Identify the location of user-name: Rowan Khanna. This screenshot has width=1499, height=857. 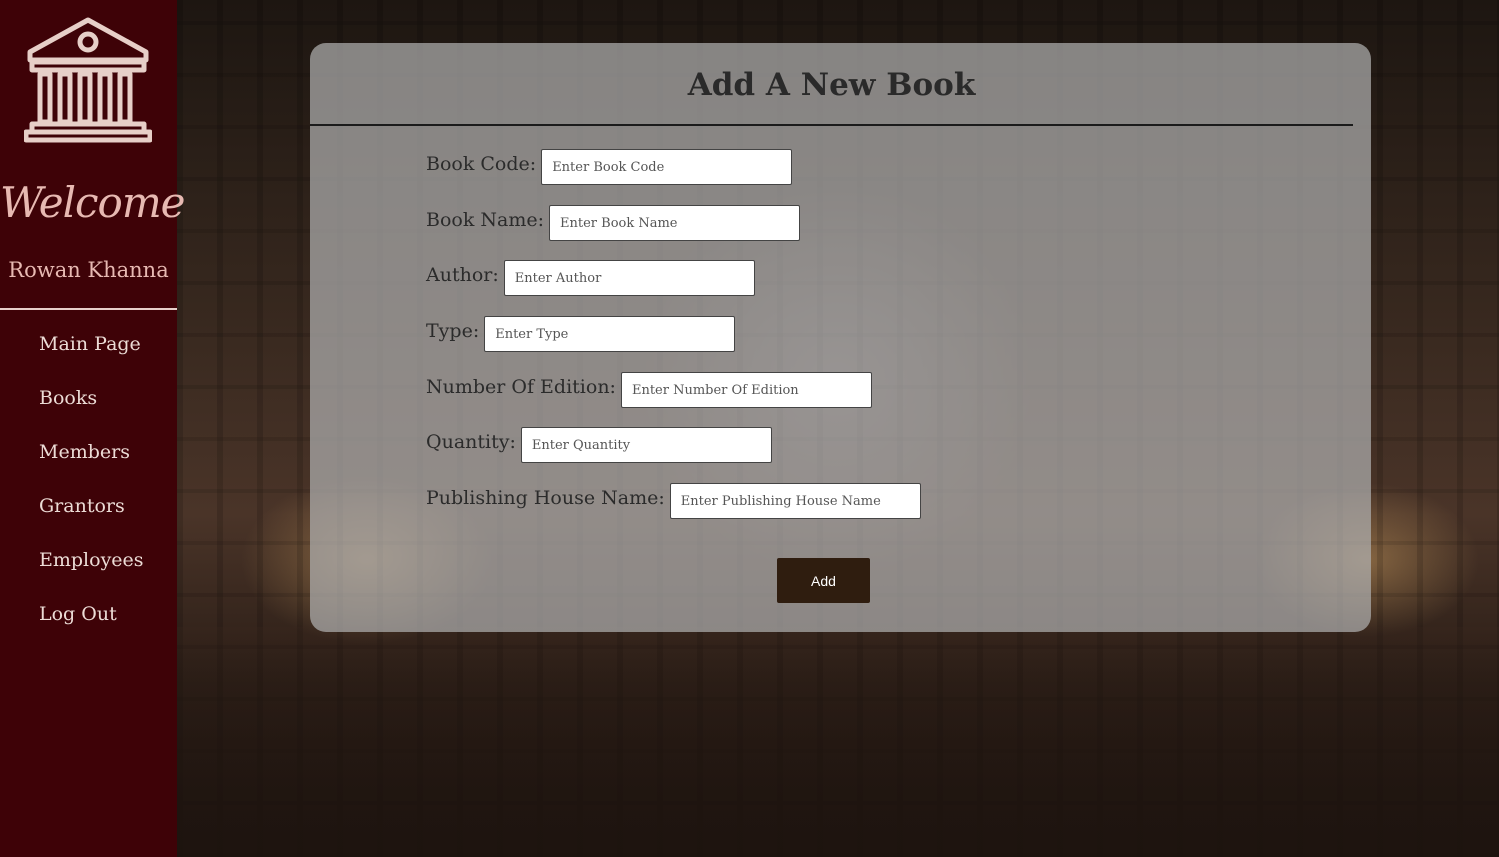
(88, 270).